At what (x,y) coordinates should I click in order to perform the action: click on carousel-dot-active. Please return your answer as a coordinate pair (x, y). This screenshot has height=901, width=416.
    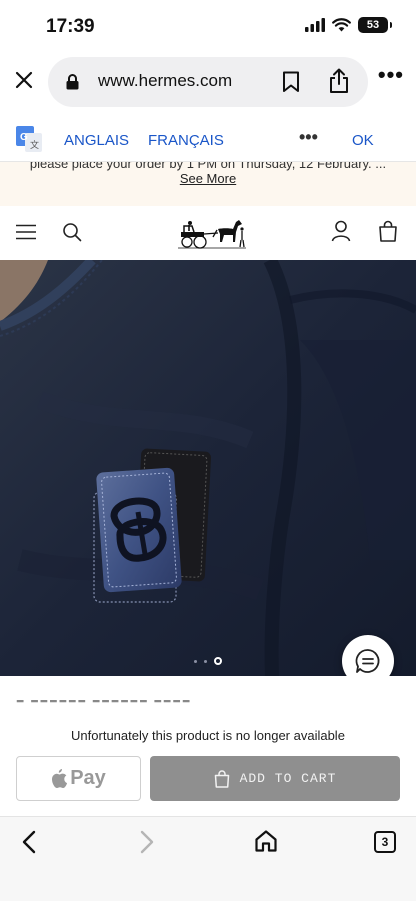
    Looking at the image, I should click on (218, 661).